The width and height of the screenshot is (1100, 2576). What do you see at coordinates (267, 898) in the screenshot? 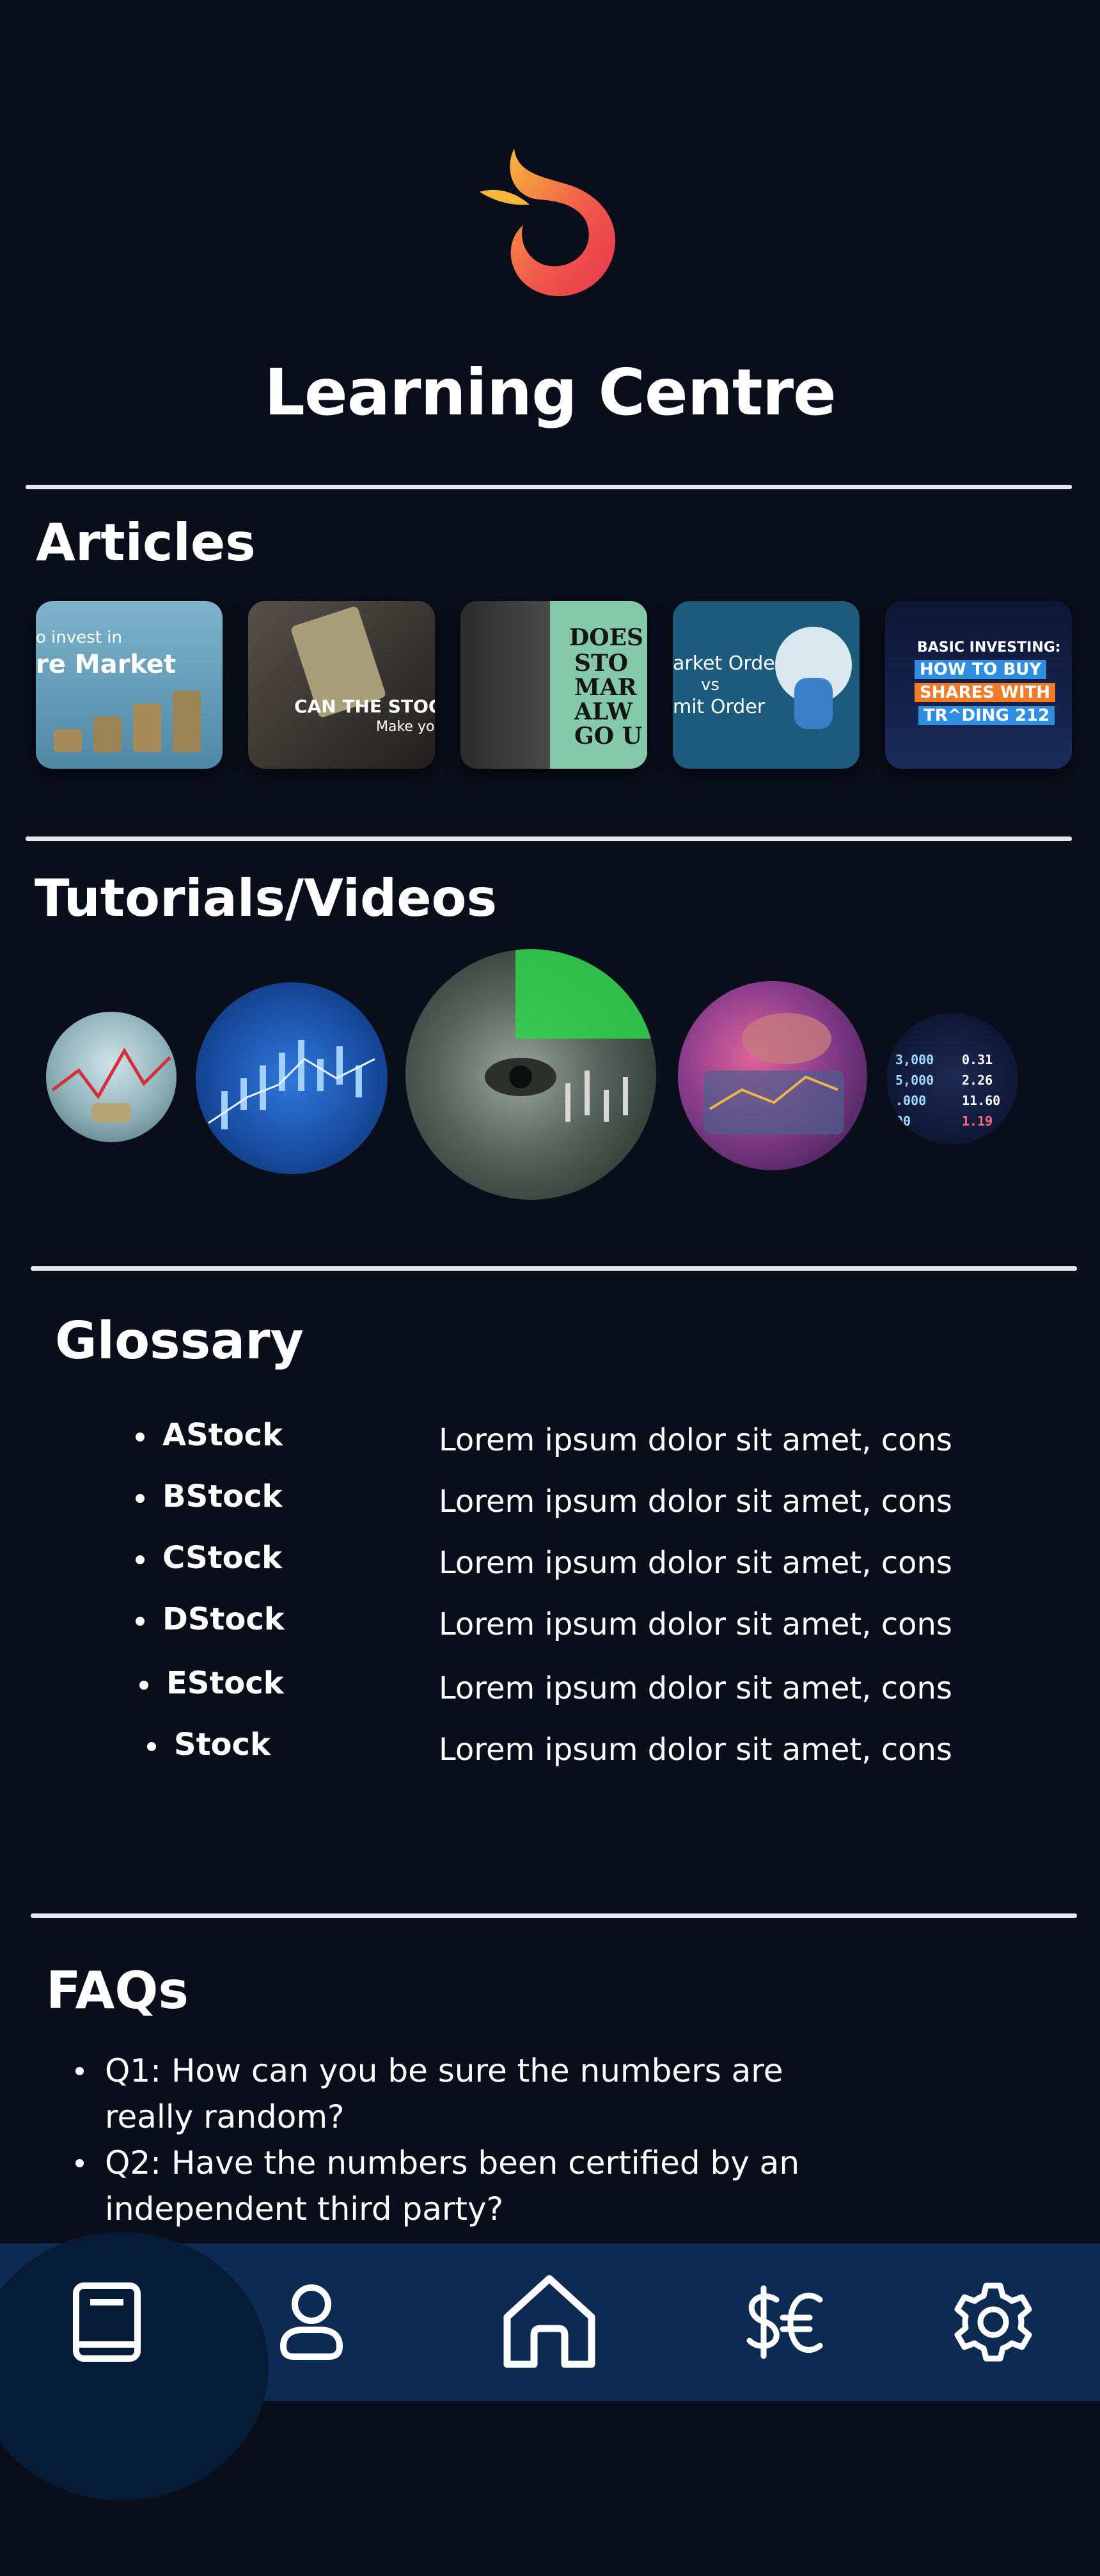
I see `tutorials-title: Tutorials/Videos` at bounding box center [267, 898].